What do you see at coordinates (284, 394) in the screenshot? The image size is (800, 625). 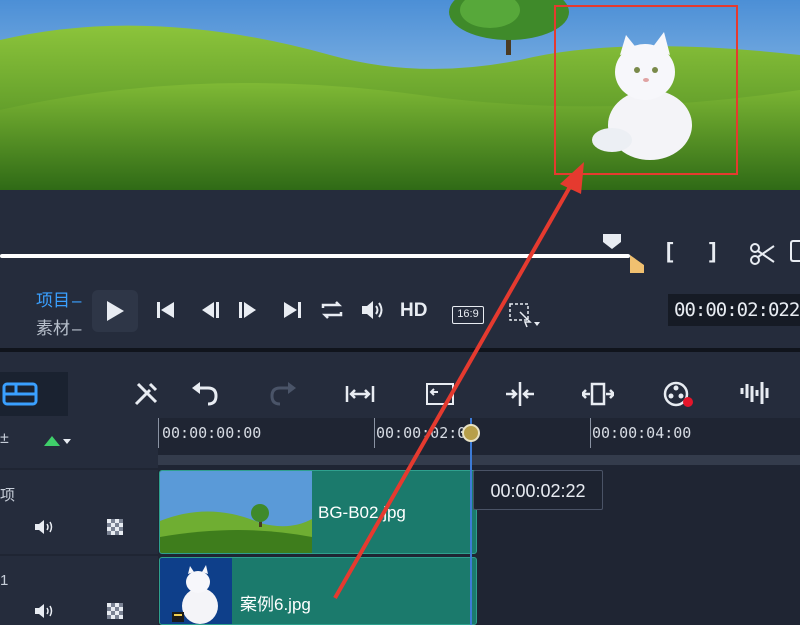 I see `redo-icon` at bounding box center [284, 394].